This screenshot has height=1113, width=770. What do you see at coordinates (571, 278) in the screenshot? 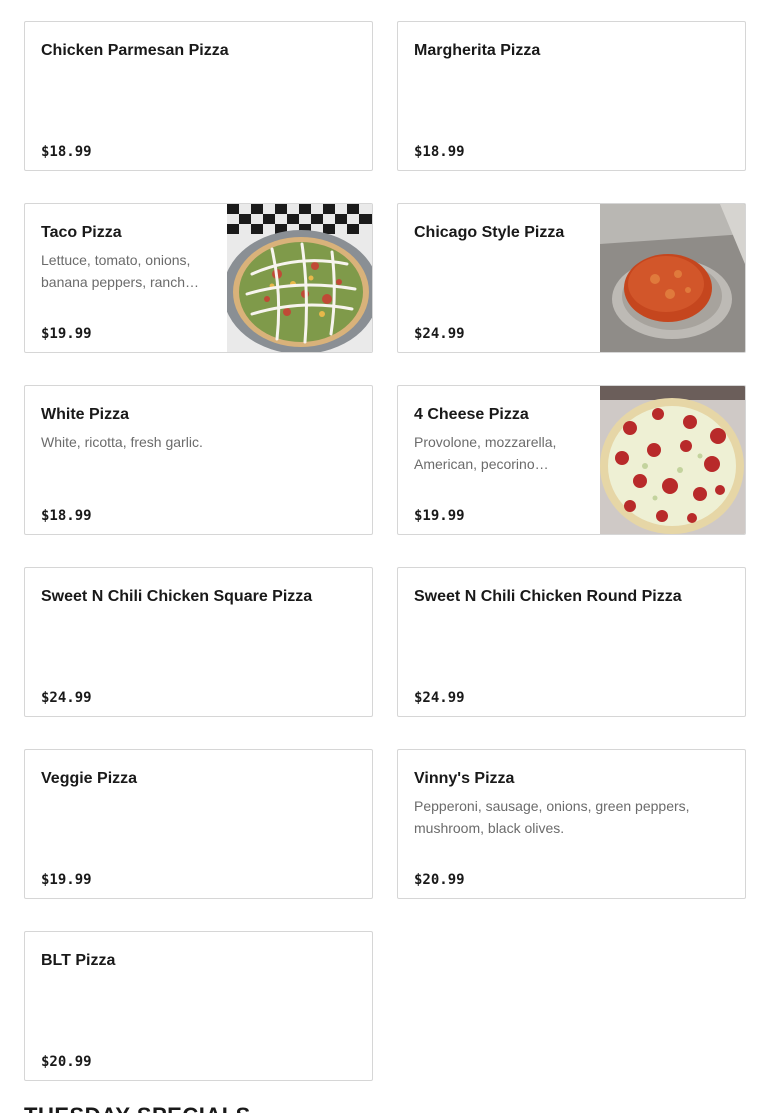
I see `menu-item-card: Chicago Style Pizza $24.99` at bounding box center [571, 278].